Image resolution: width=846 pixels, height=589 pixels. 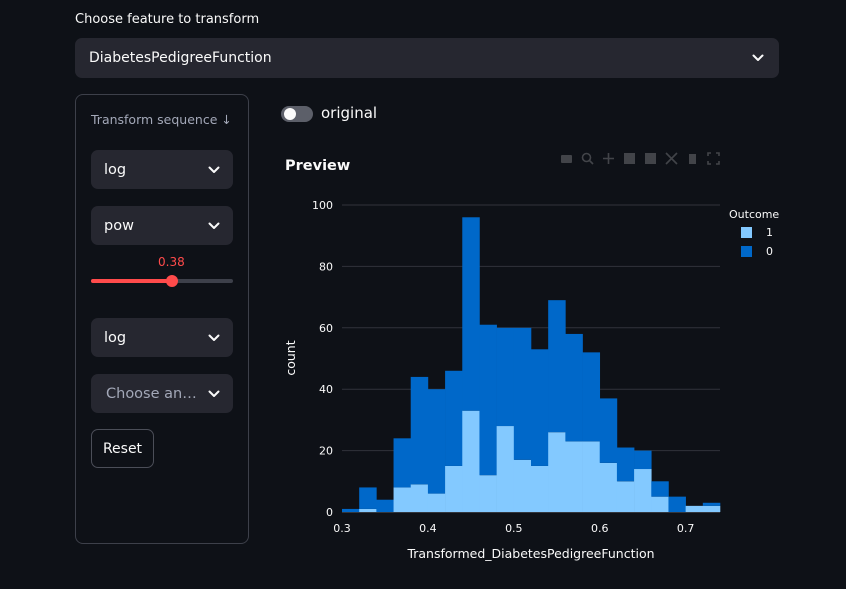 I want to click on legend-label-1: 1, so click(x=769, y=232).